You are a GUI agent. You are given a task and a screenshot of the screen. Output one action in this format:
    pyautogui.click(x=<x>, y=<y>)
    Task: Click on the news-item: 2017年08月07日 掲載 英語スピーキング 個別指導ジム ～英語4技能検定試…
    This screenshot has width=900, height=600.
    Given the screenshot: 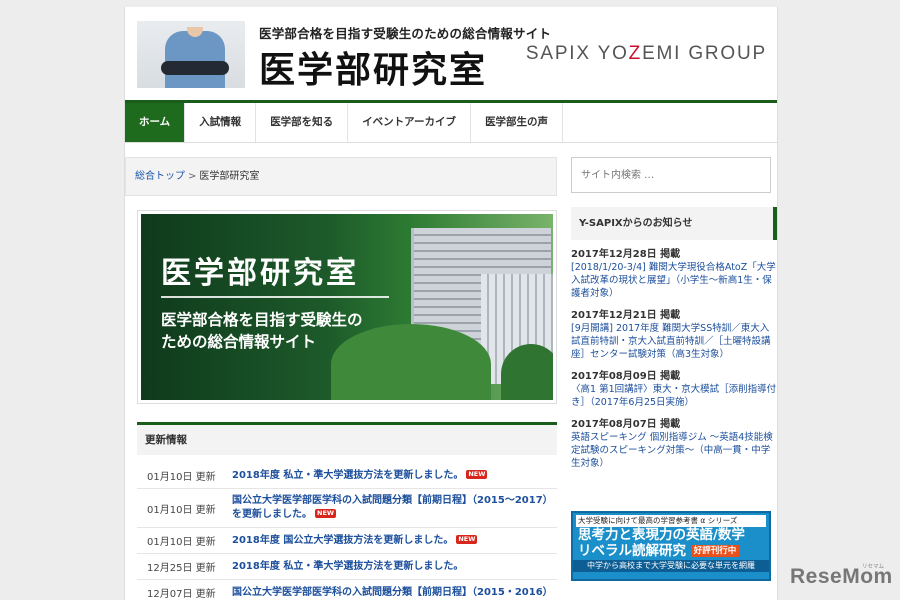 What is the action you would take?
    pyautogui.click(x=674, y=444)
    